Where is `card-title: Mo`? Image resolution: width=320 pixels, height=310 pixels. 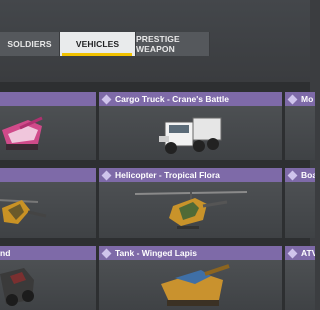 card-title: Mo is located at coordinates (307, 99).